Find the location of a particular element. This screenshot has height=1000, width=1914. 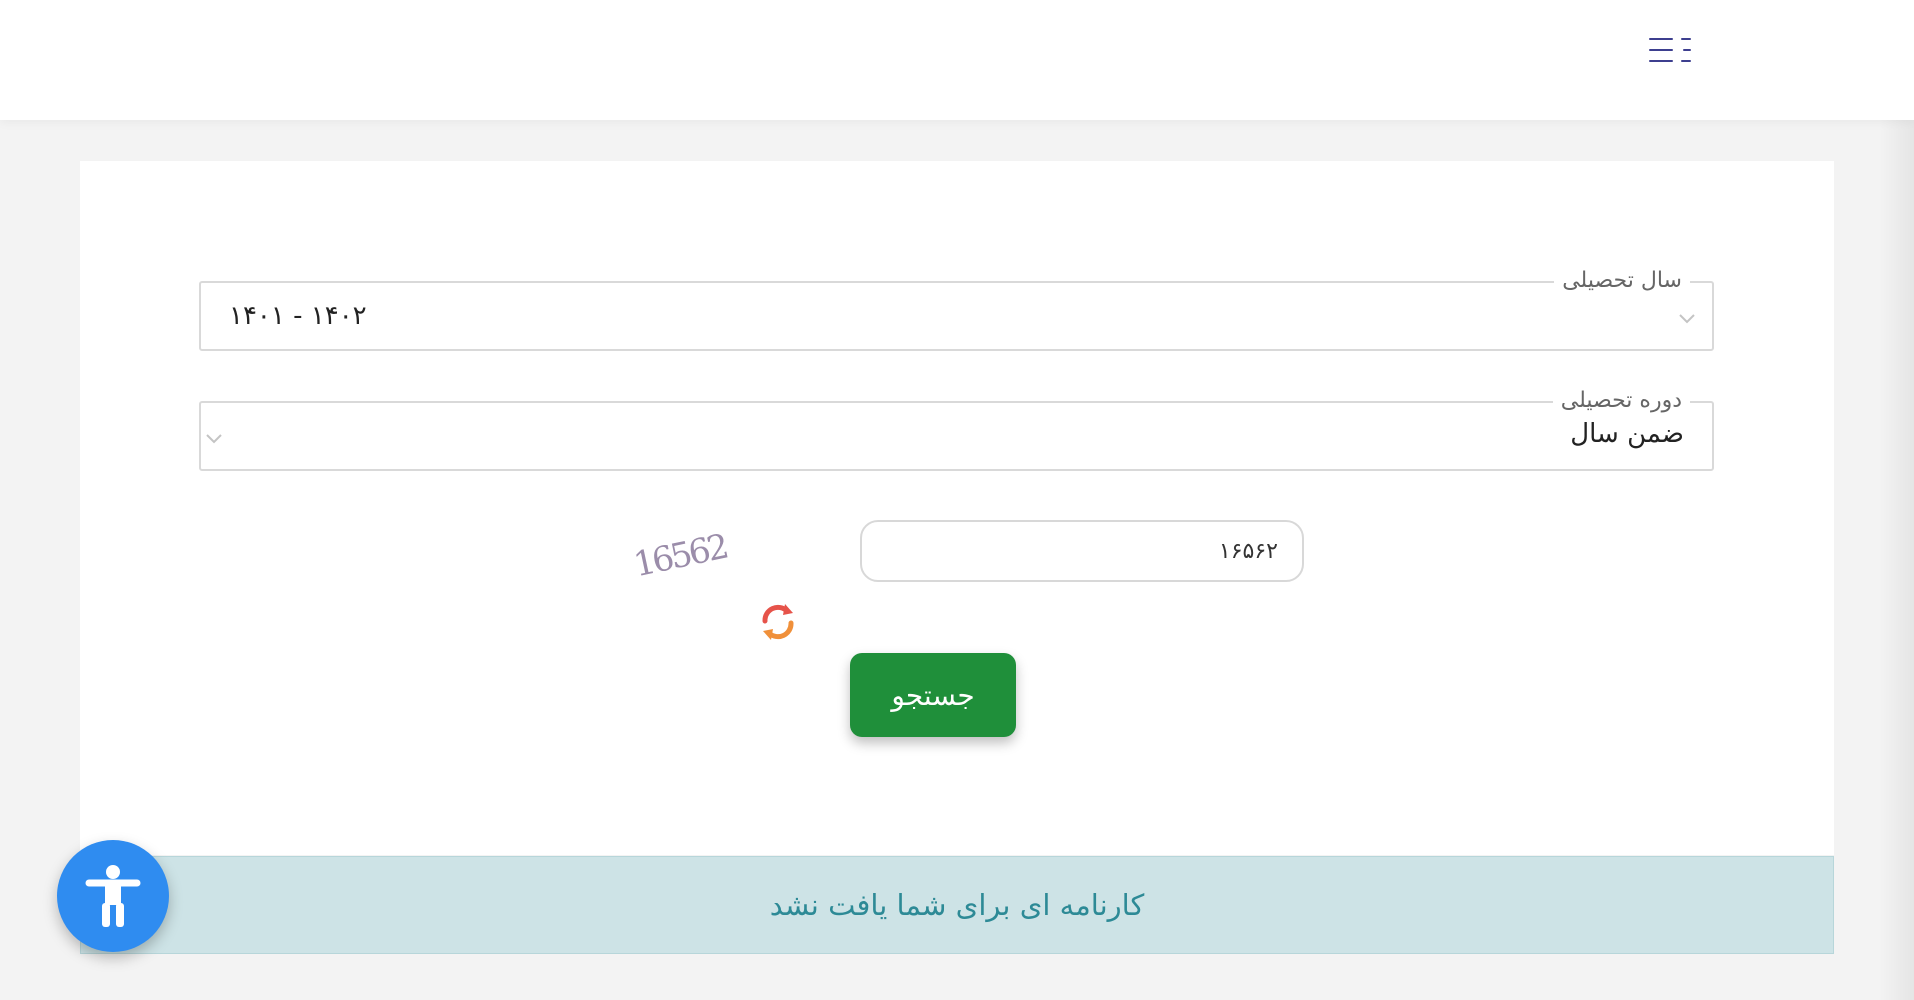

alert-message: کارنامه ای برای شما یافت نشد is located at coordinates (957, 905).